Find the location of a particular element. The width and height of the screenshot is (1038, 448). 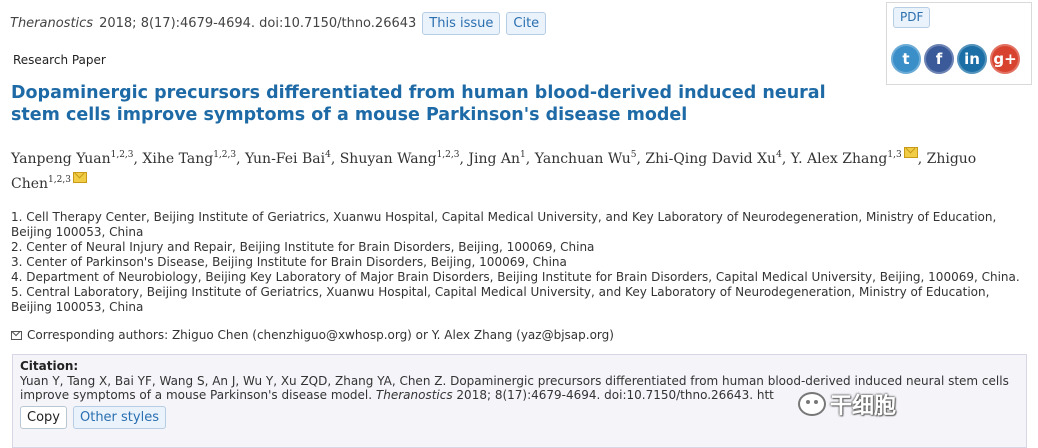

author-name: Yun-Fei Bai is located at coordinates (285, 159).